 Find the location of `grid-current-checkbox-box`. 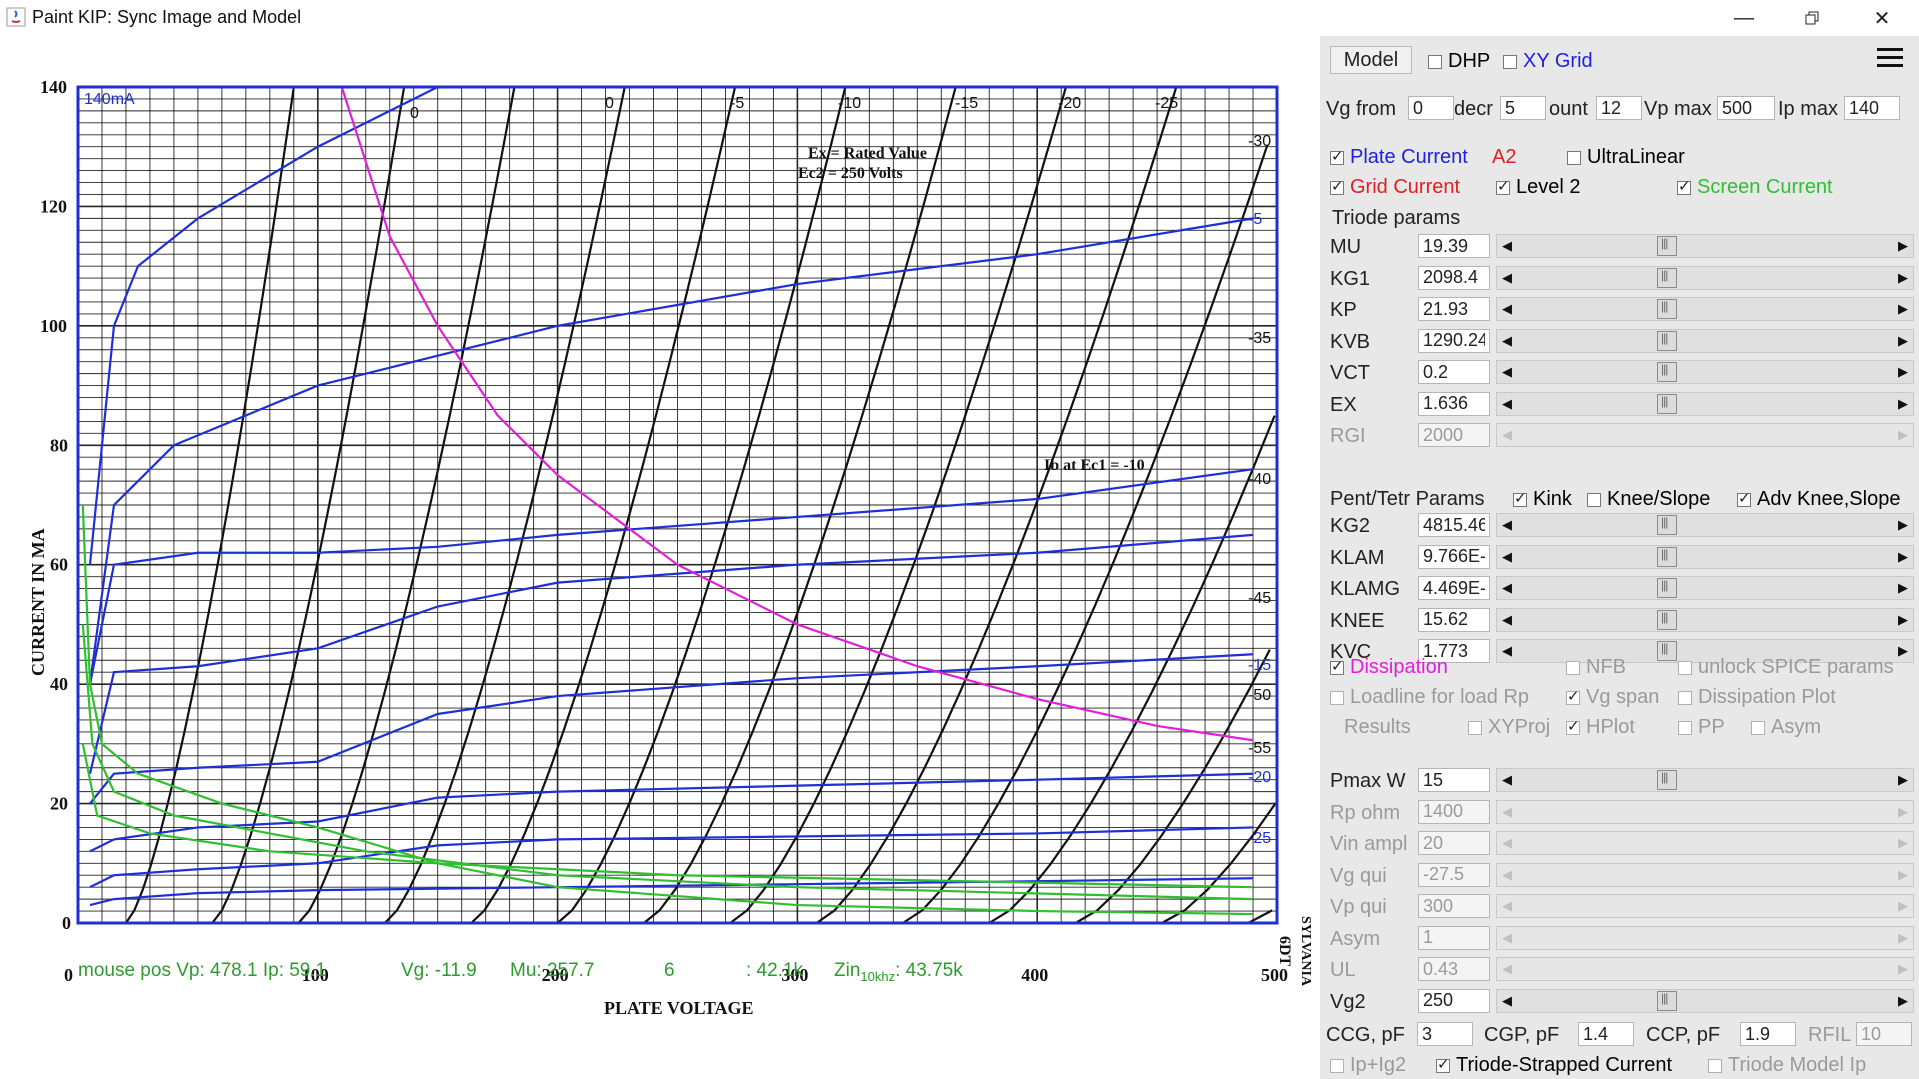

grid-current-checkbox-box is located at coordinates (1337, 186).